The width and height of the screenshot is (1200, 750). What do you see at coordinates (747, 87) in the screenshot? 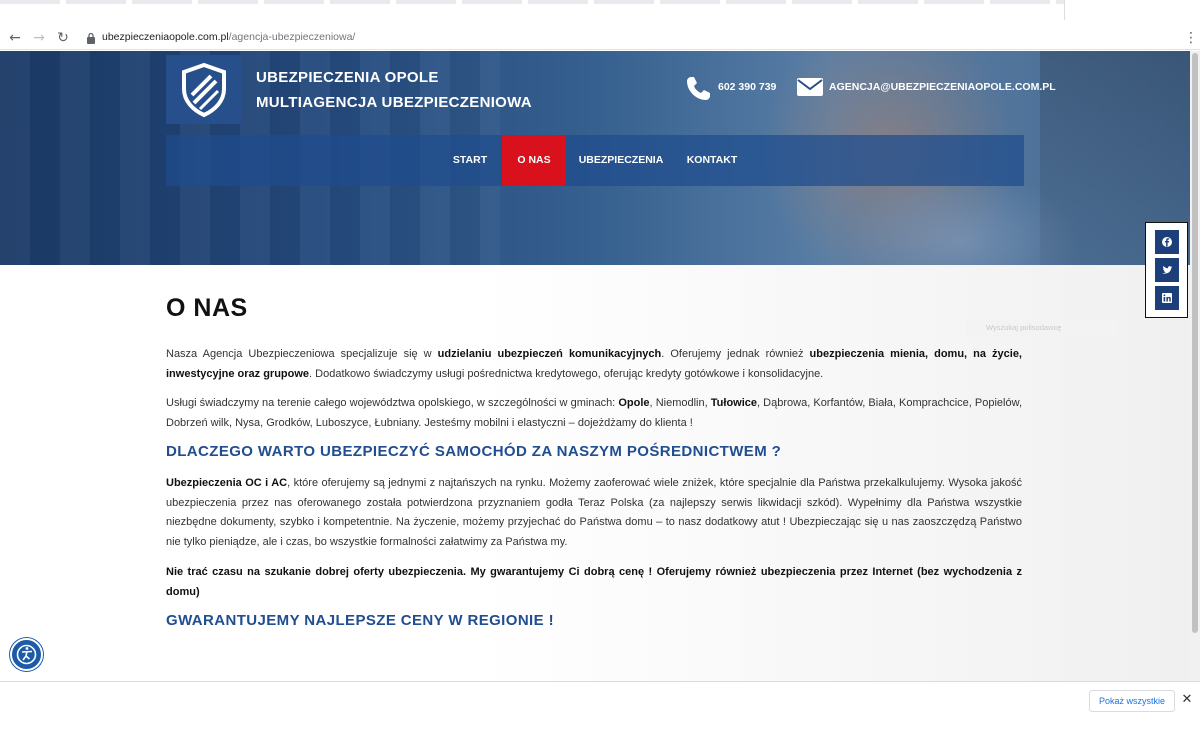
I see `phone-number: 602 390 739` at bounding box center [747, 87].